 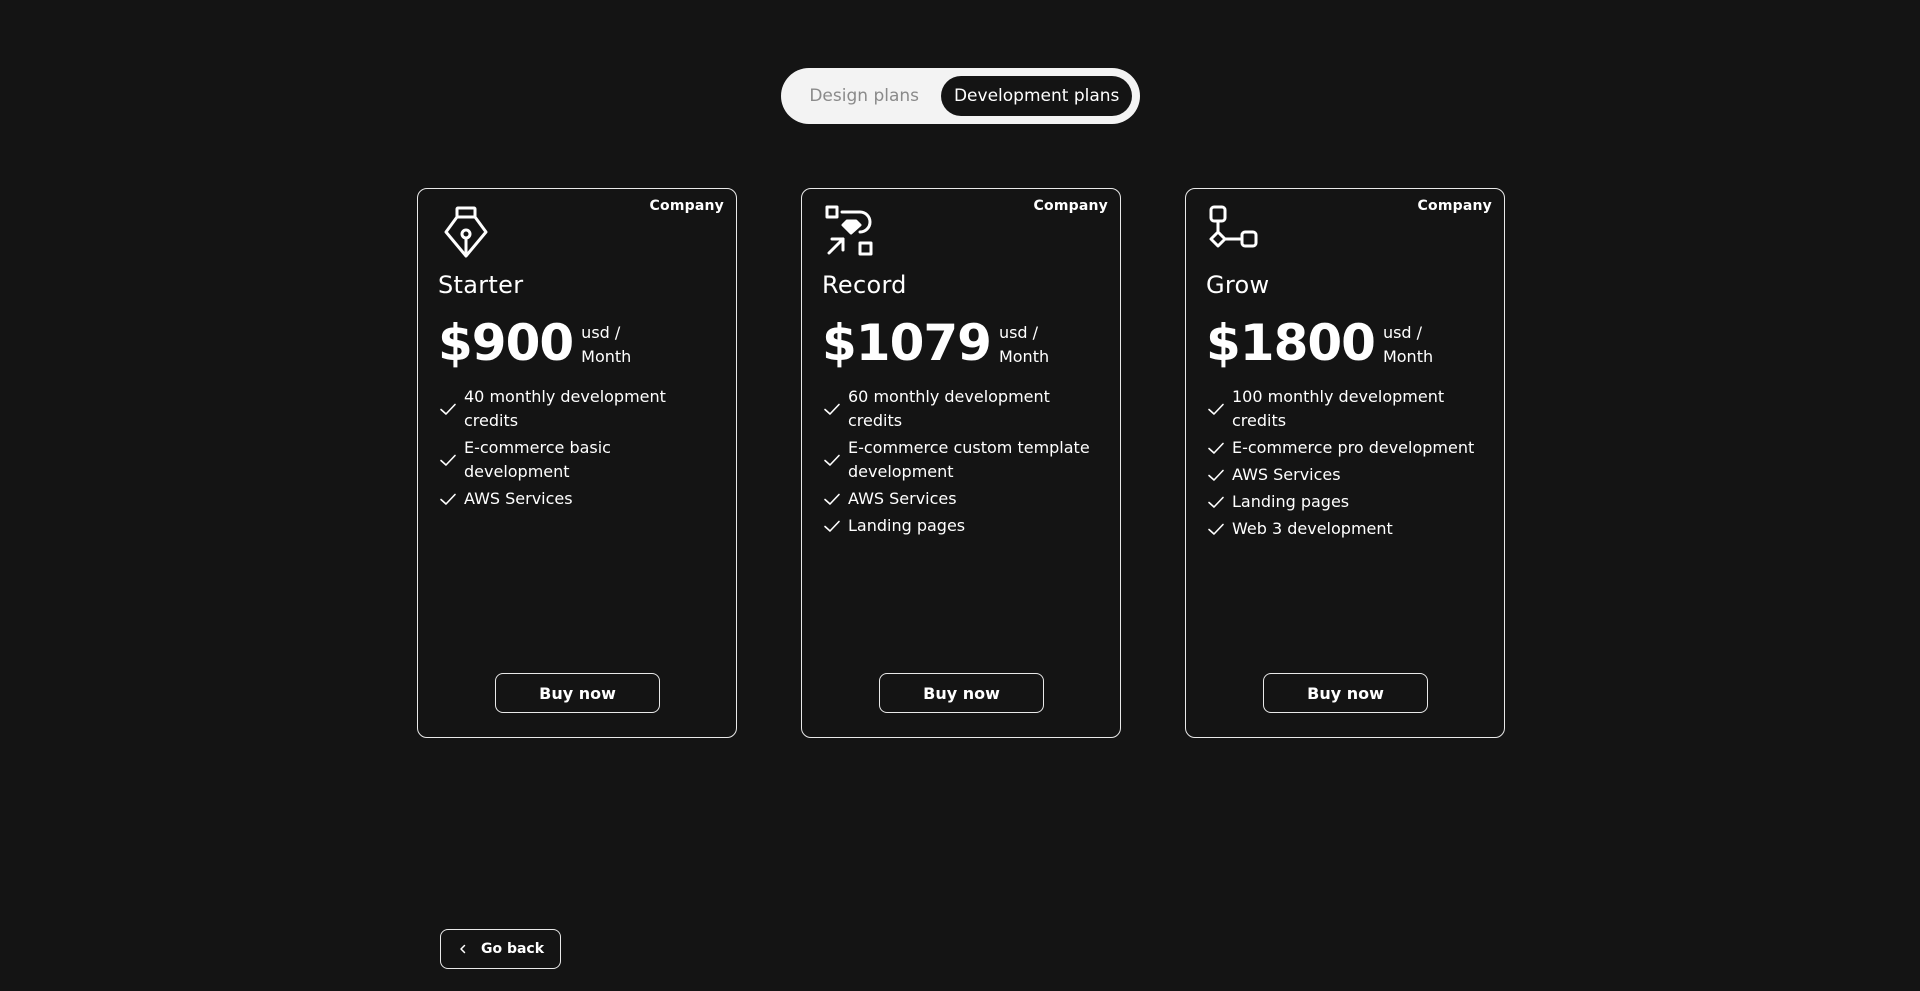 What do you see at coordinates (969, 459) in the screenshot?
I see `feature-label: E-commerce custom template development` at bounding box center [969, 459].